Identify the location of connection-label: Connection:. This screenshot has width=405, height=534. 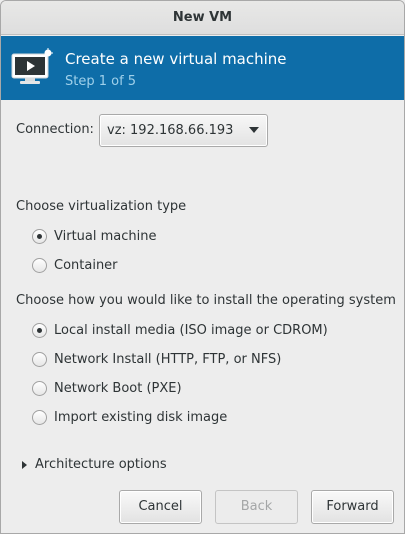
(55, 129).